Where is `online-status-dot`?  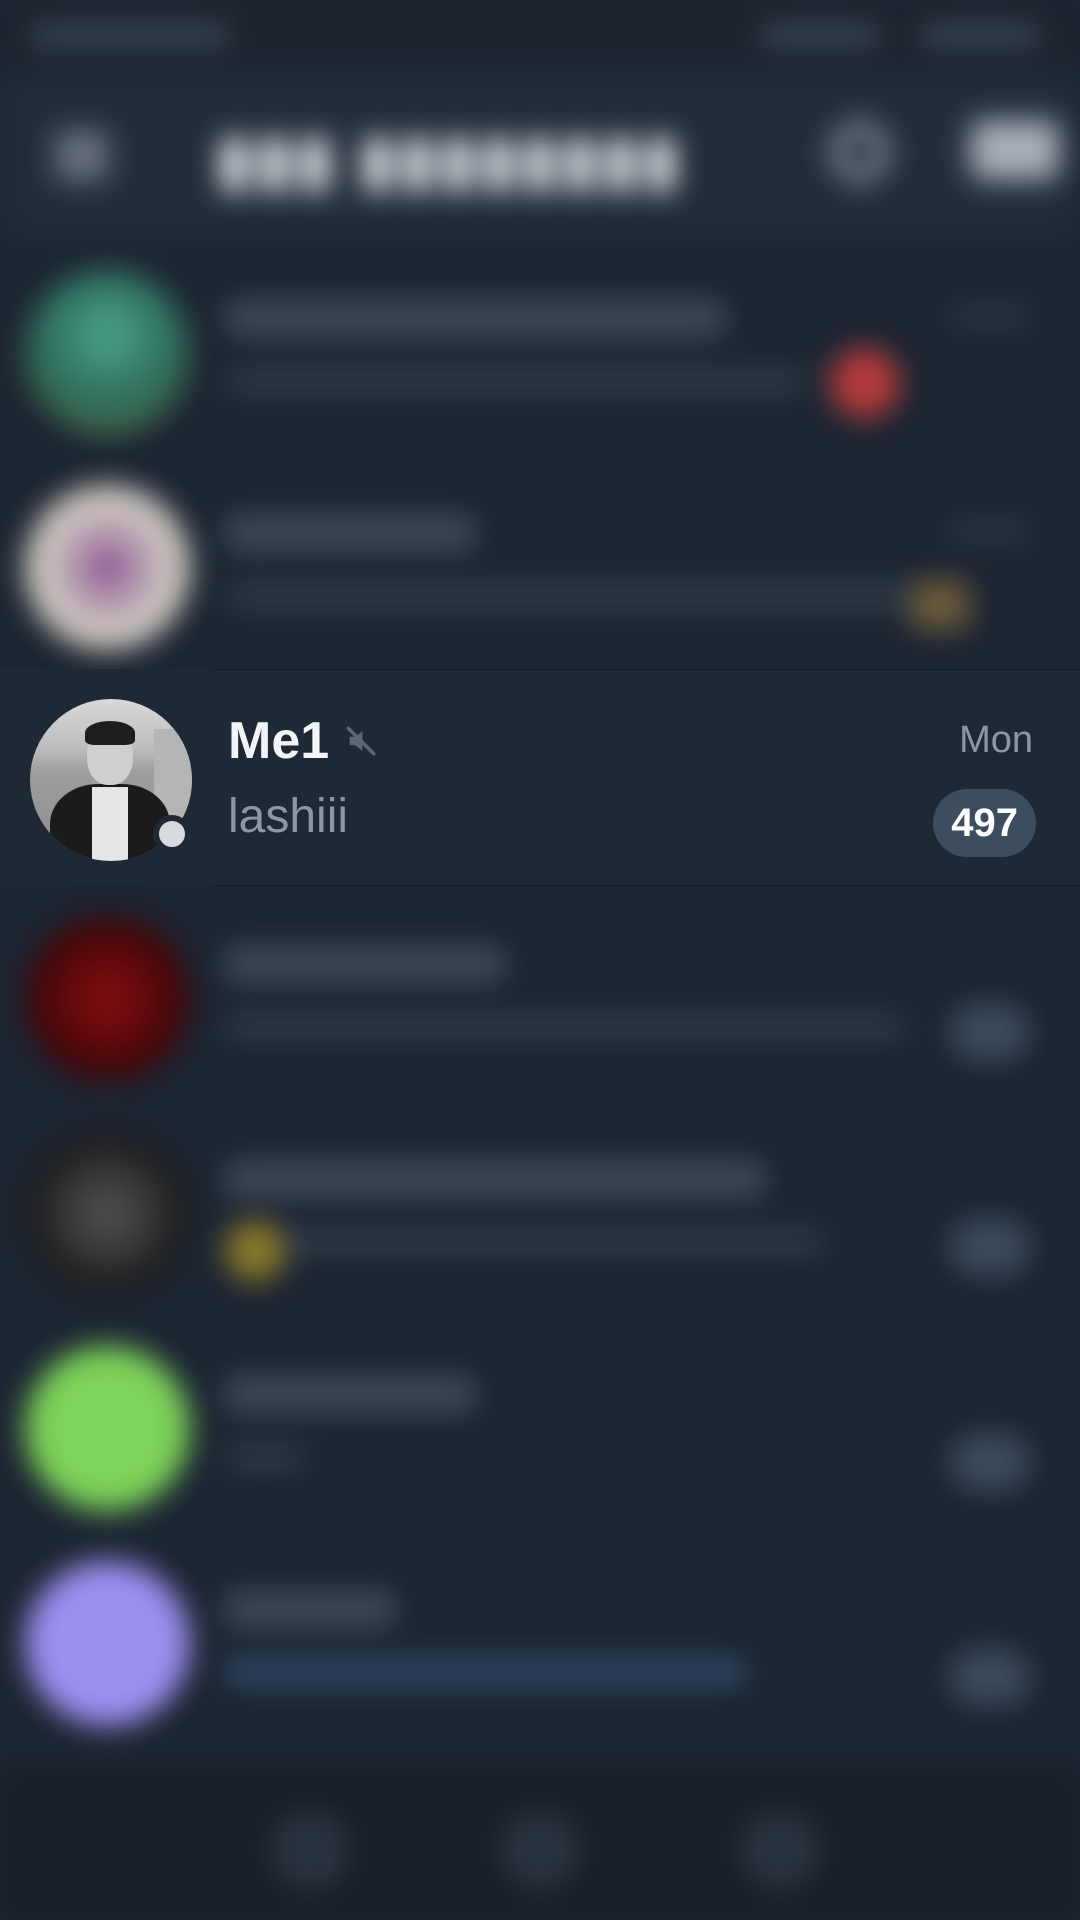
online-status-dot is located at coordinates (172, 834).